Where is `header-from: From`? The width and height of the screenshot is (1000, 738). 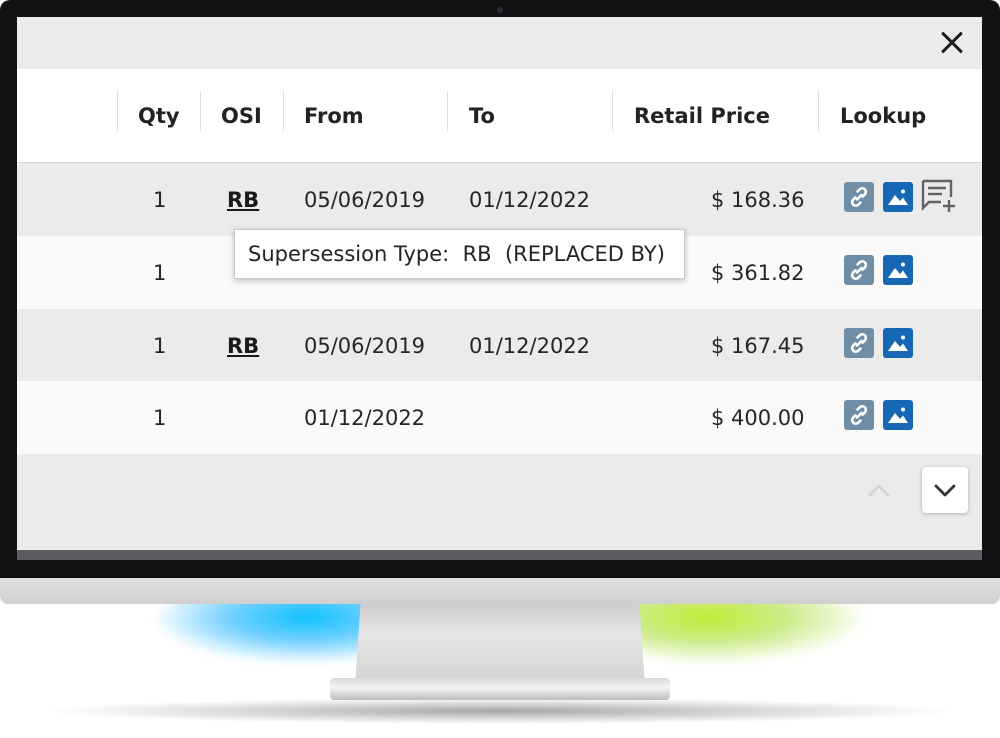
header-from: From is located at coordinates (334, 115).